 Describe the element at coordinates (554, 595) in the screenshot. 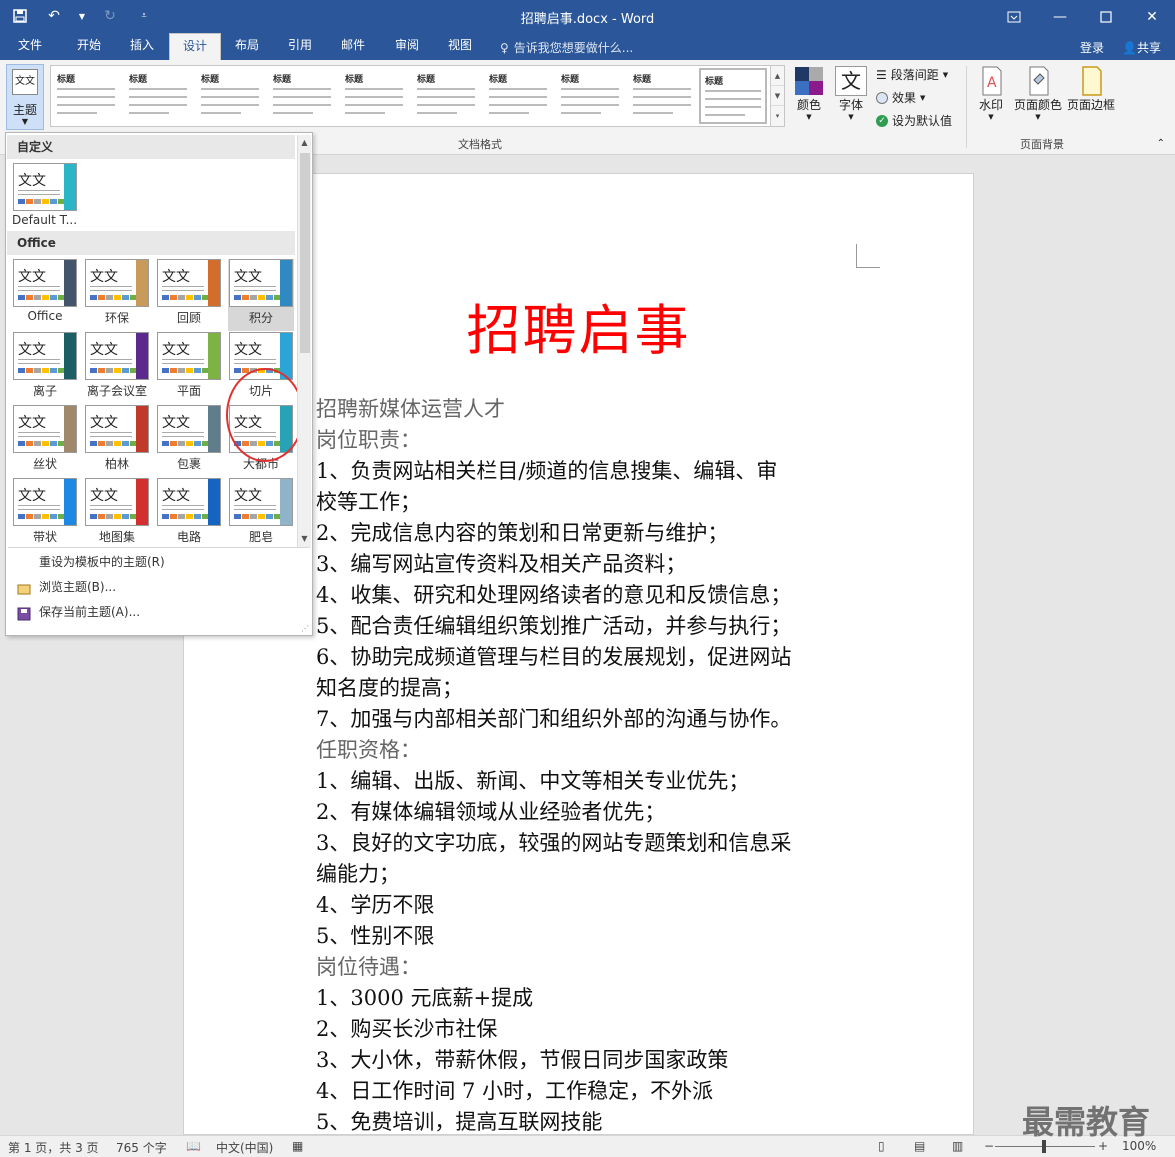

I see `doc-line: 4、收集、研究和处理网络读者的意见和反馈信息；` at that location.